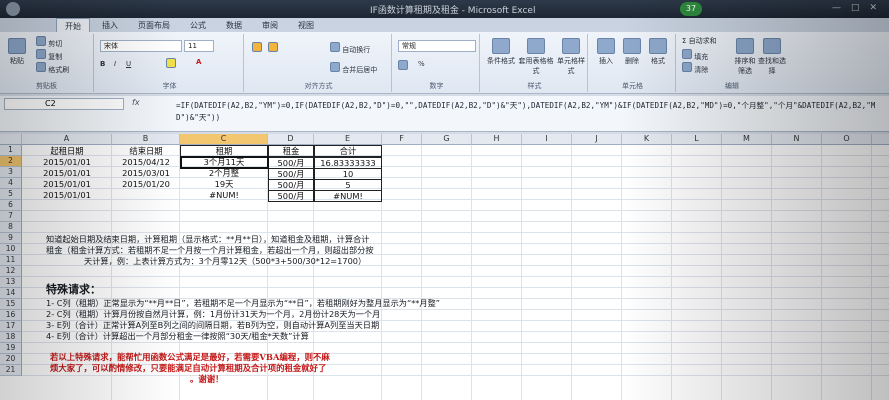  I want to click on cell-c4: 19天, so click(224, 184).